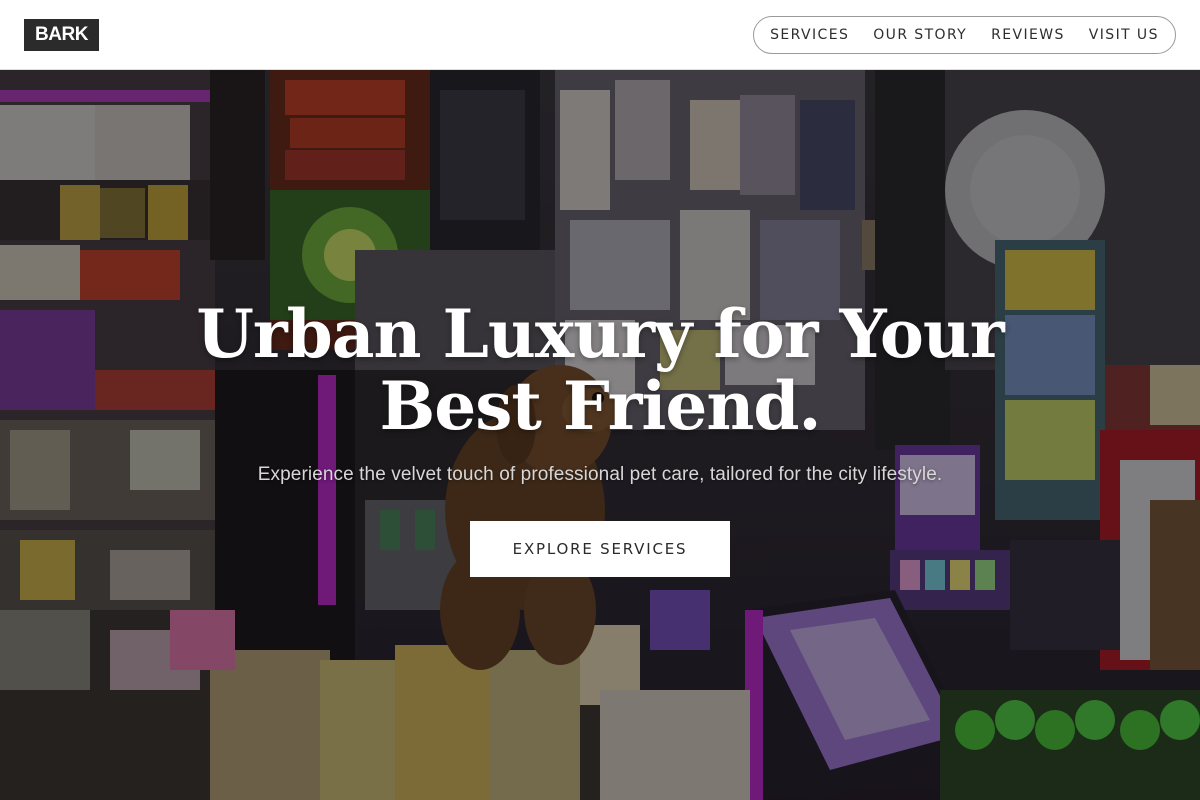  What do you see at coordinates (61, 35) in the screenshot?
I see `logo: BARK` at bounding box center [61, 35].